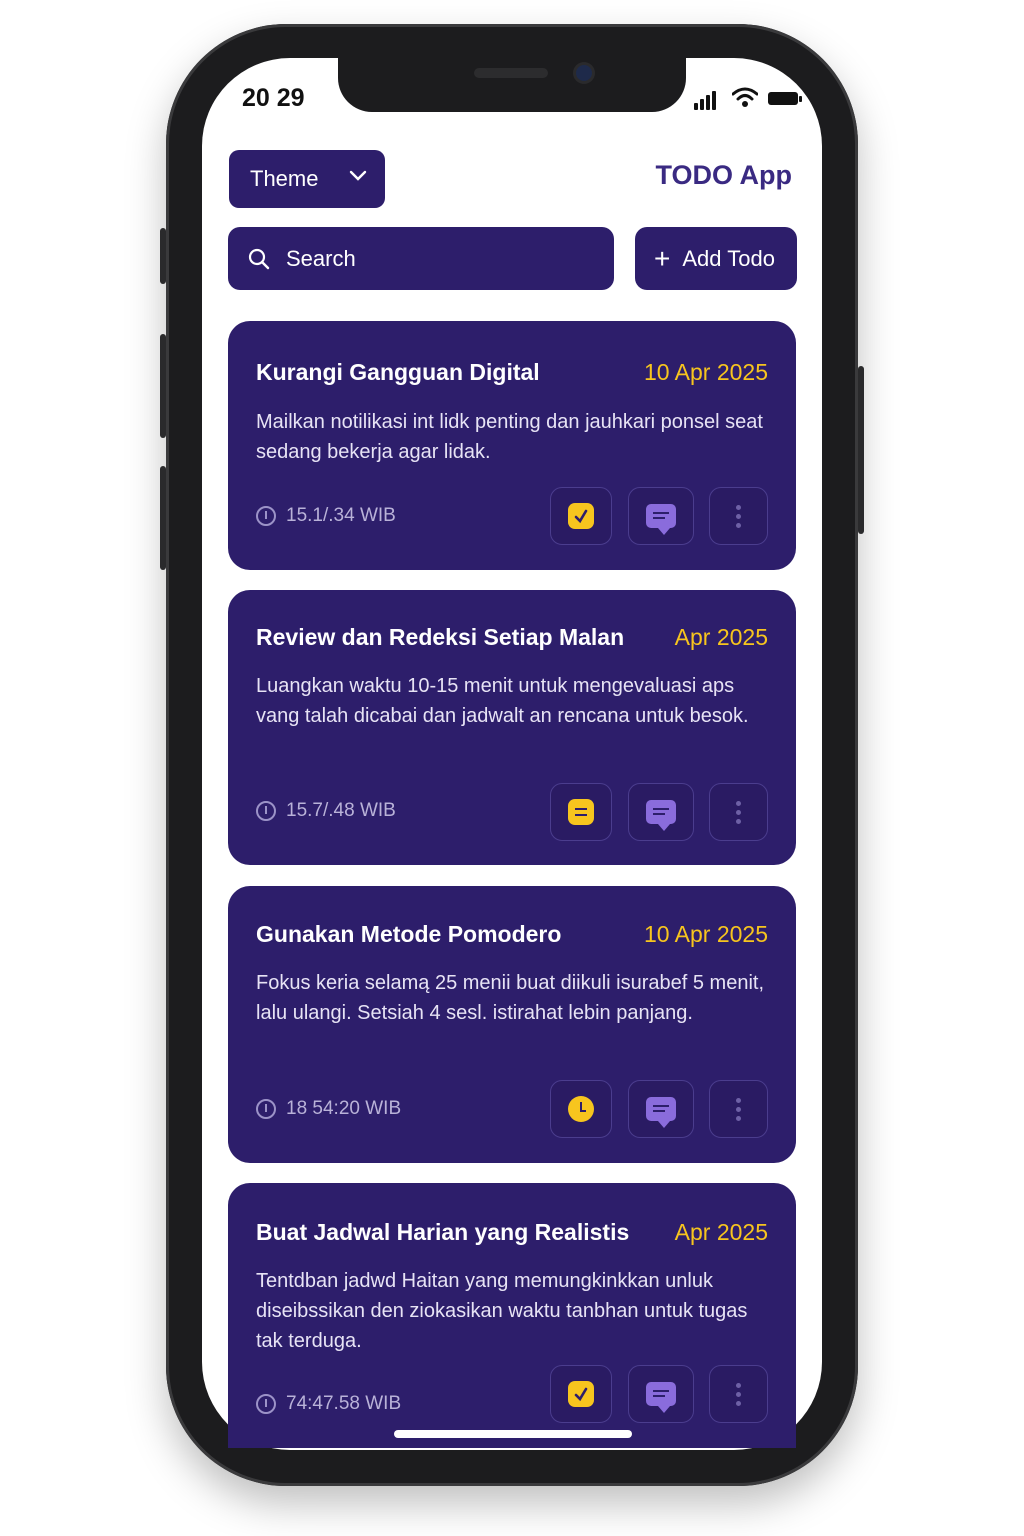  Describe the element at coordinates (259, 258) in the screenshot. I see `search-icon` at that location.